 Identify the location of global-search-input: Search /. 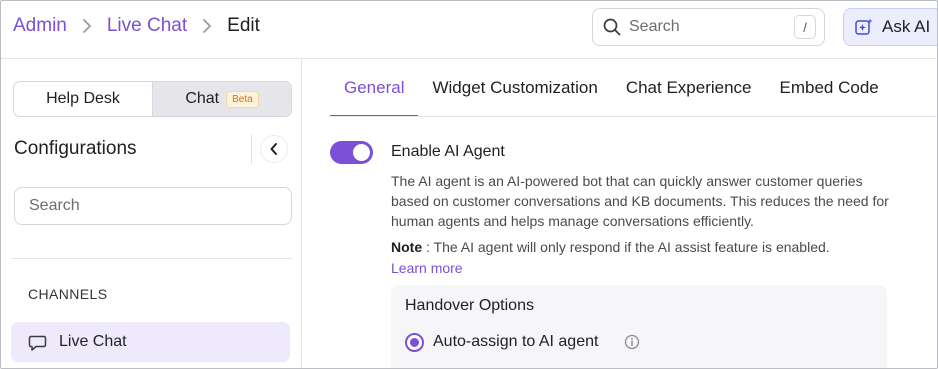
(708, 27).